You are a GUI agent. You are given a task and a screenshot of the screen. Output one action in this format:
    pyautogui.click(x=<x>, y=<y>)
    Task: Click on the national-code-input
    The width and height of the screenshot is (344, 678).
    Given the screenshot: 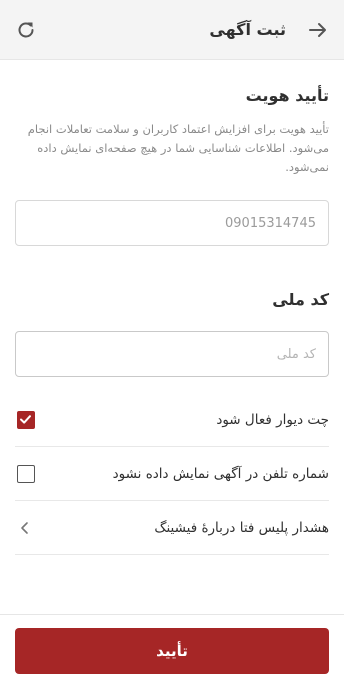 What is the action you would take?
    pyautogui.click(x=172, y=354)
    